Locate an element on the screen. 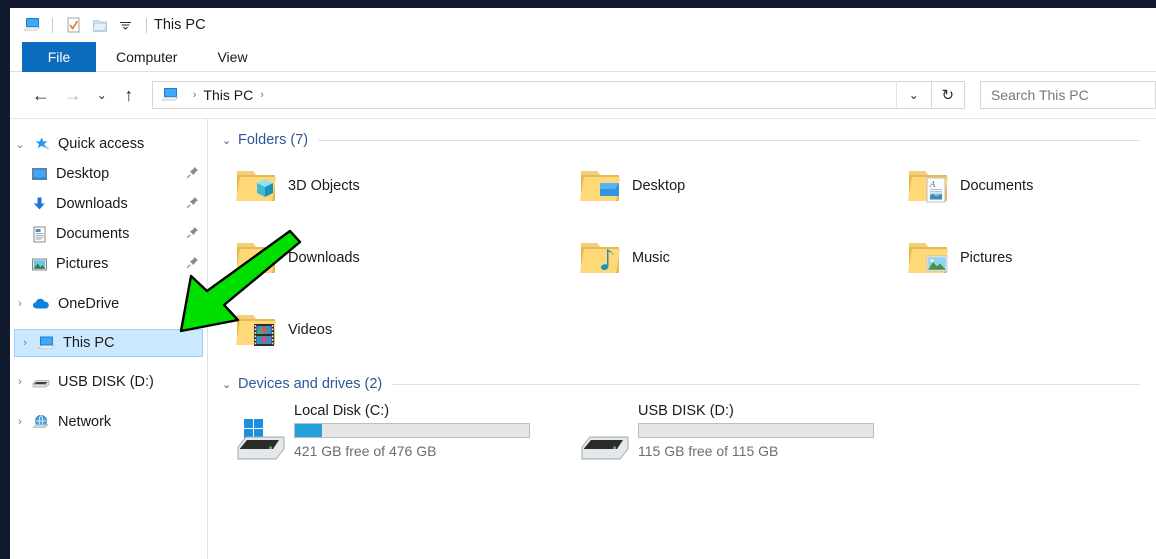  folder-3d-objects-icon is located at coordinates (256, 186).